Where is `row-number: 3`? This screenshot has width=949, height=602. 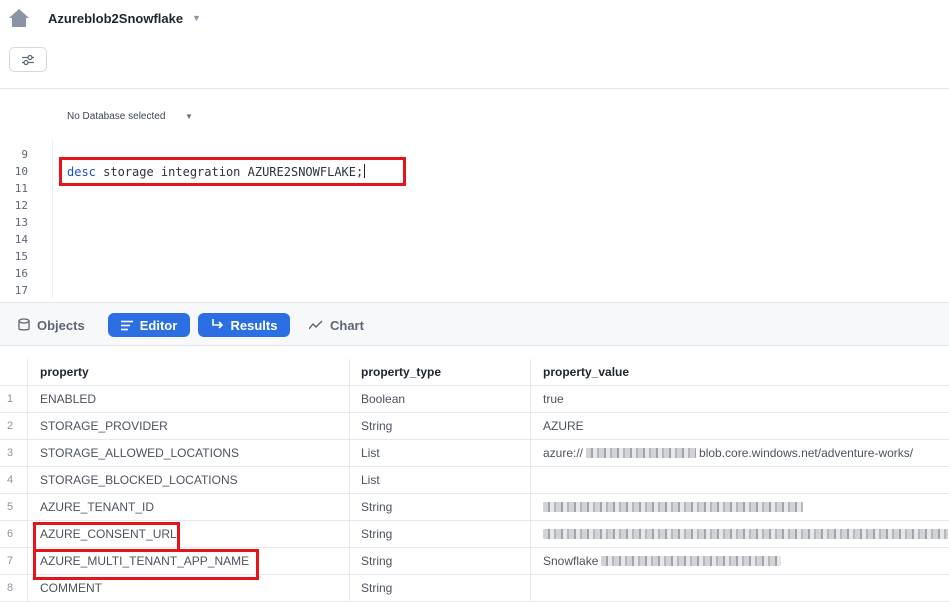
row-number: 3 is located at coordinates (14, 453).